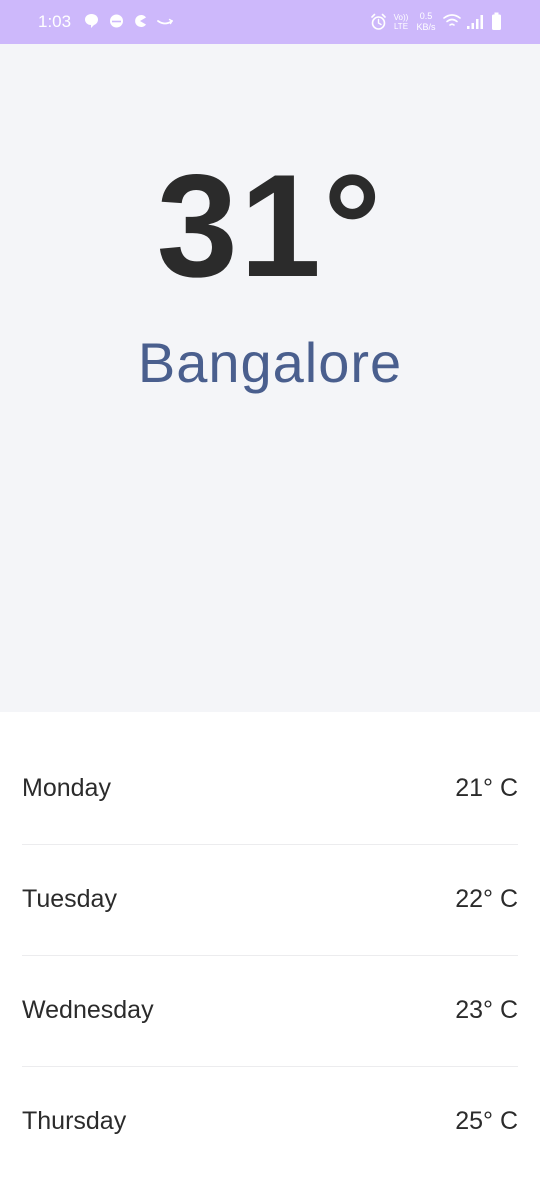 The height and width of the screenshot is (1200, 540). Describe the element at coordinates (74, 1121) in the screenshot. I see `forecast-day: Thursday` at that location.